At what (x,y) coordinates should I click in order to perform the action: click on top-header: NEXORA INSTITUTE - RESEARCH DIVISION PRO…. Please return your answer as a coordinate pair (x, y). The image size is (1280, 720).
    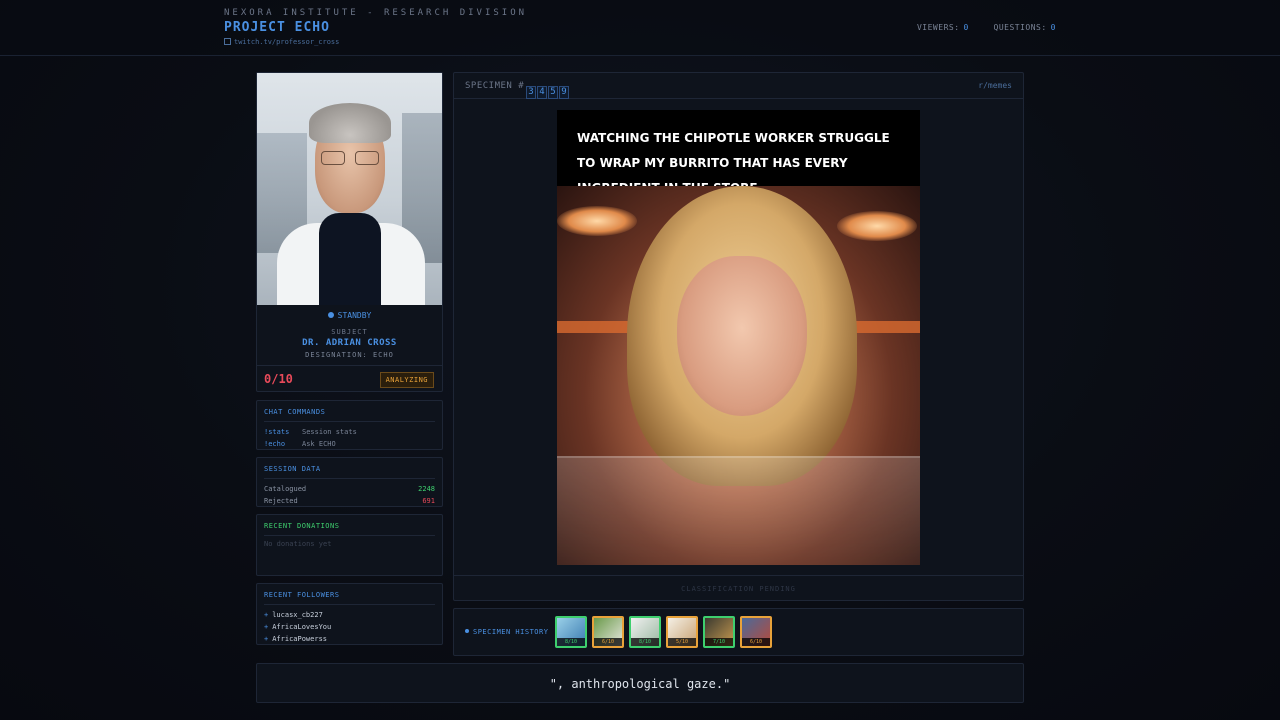
    Looking at the image, I should click on (640, 28).